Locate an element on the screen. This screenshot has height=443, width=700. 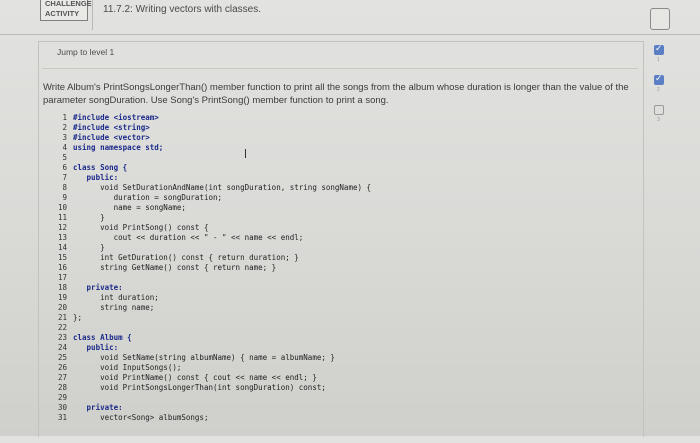
header-divider is located at coordinates (92, 15).